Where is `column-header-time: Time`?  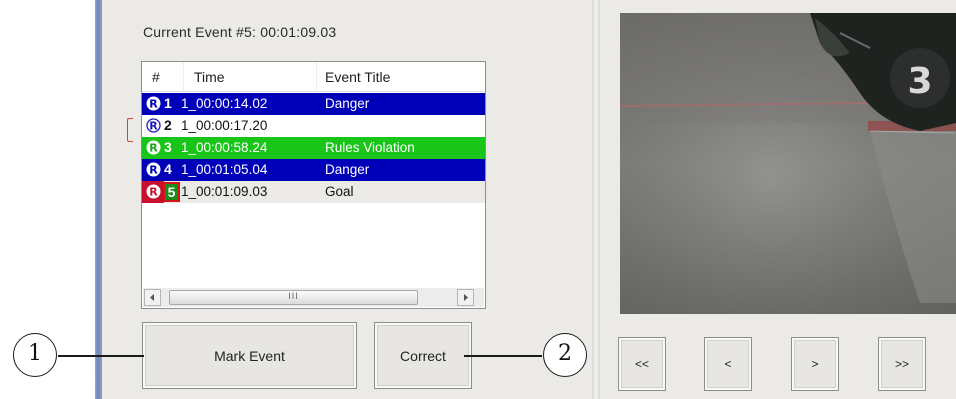
column-header-time: Time is located at coordinates (209, 77).